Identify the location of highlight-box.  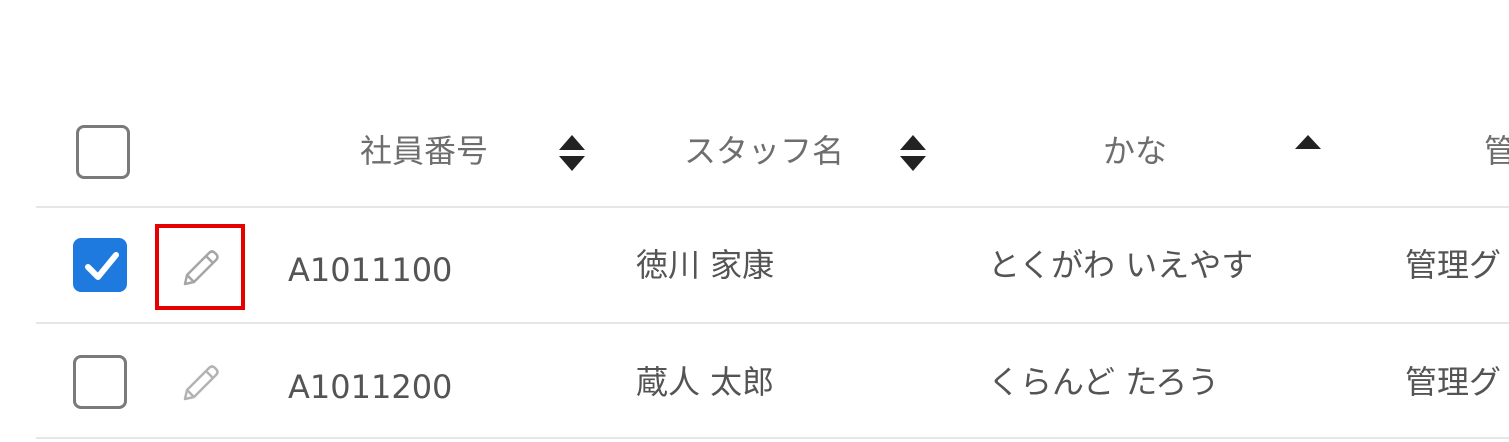
(200, 267).